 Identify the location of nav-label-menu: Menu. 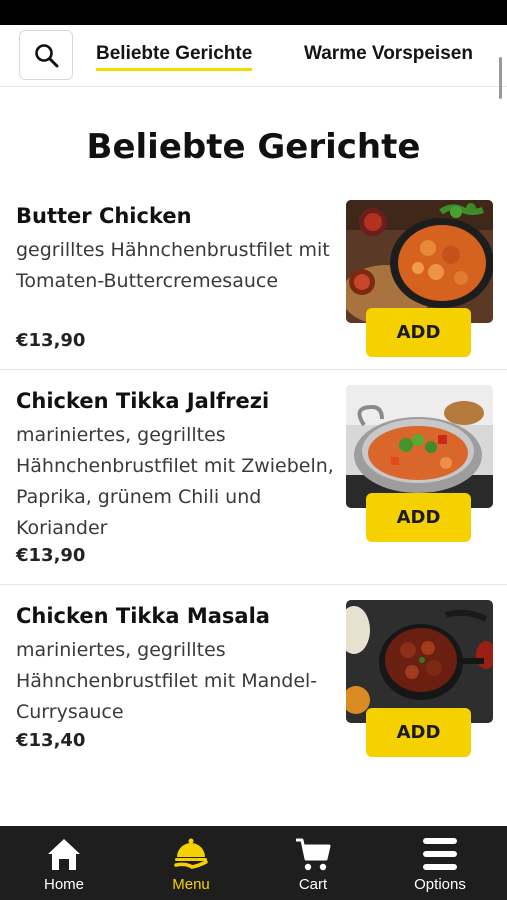
(191, 884).